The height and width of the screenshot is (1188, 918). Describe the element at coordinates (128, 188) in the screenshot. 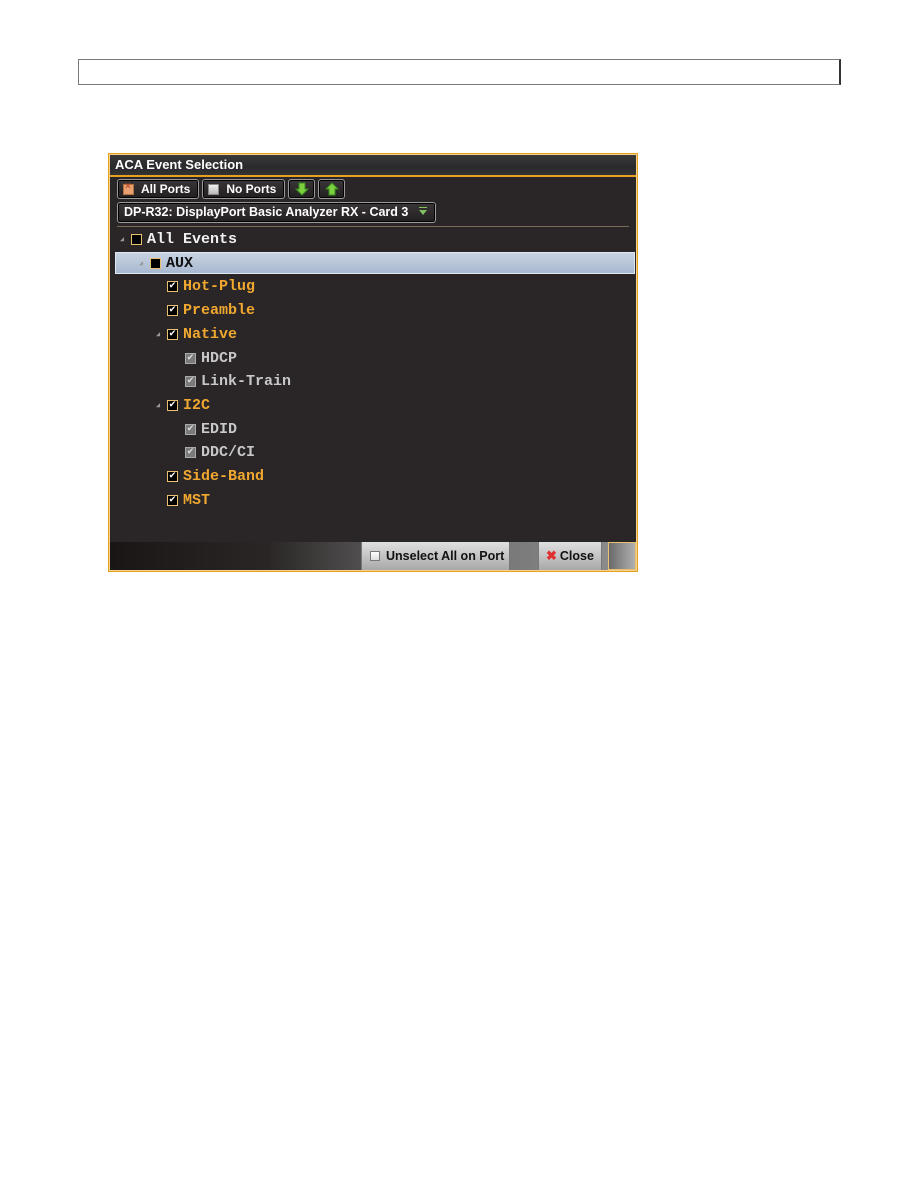

I see `checkbox-x-icon` at that location.